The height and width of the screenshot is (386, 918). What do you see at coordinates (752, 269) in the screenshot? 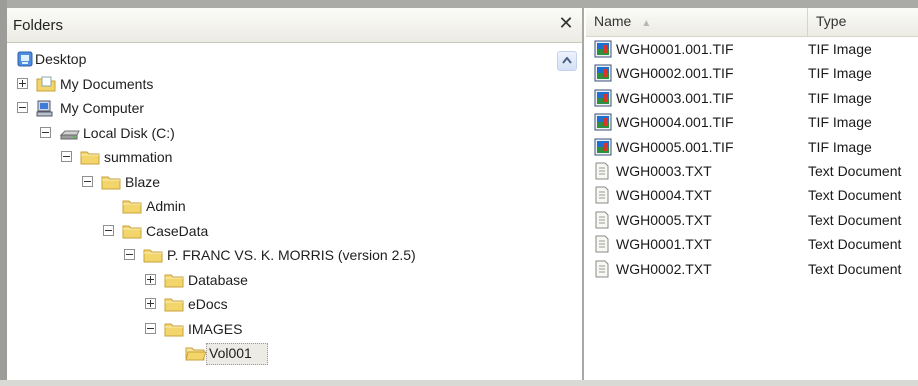
I see `file-row: WGH0002.TXT Text Document` at bounding box center [752, 269].